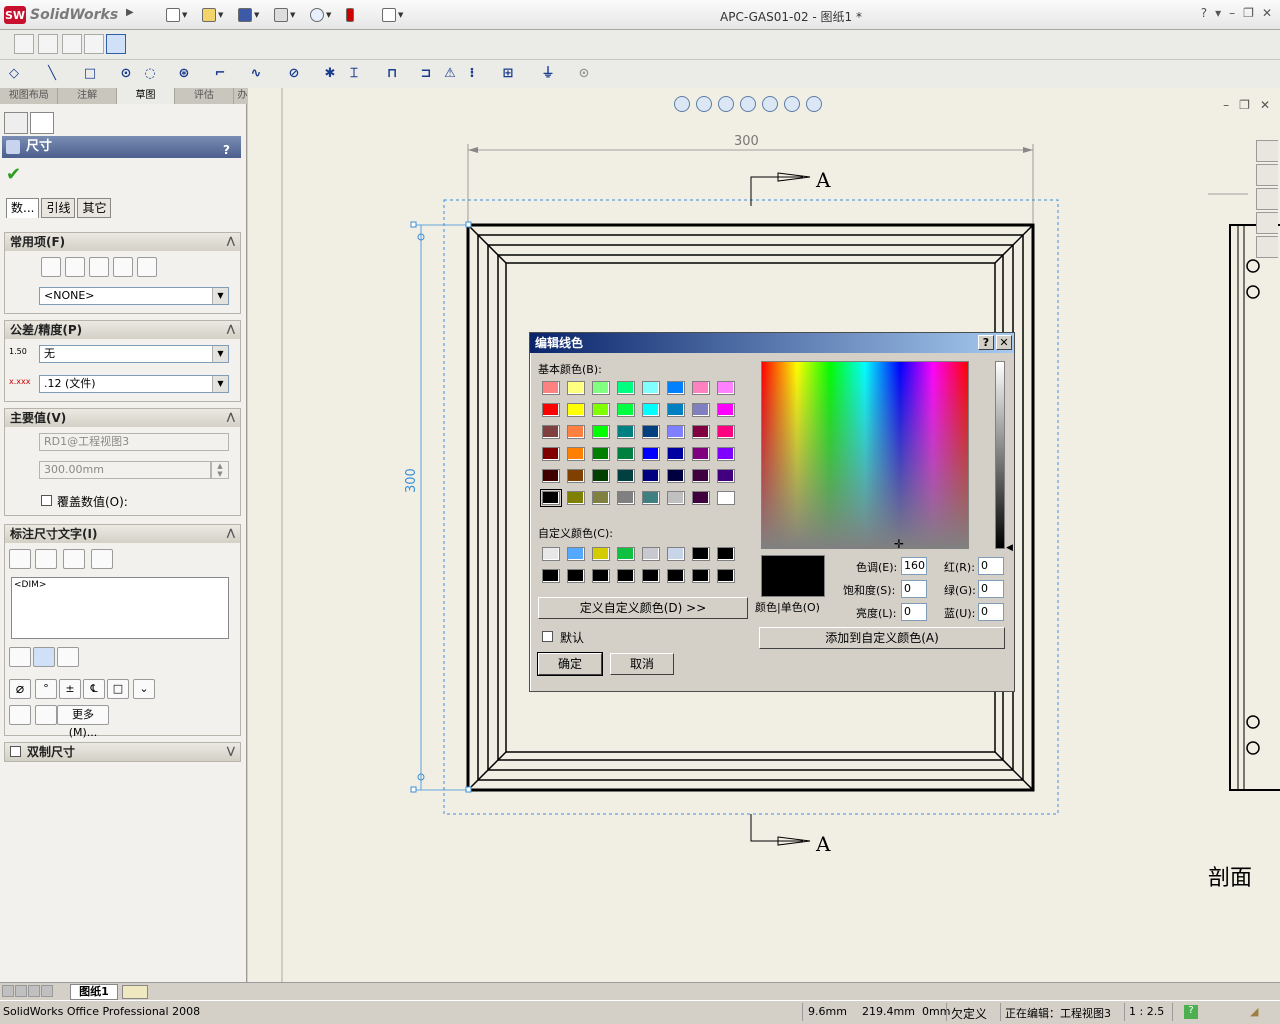 The width and height of the screenshot is (1280, 1024). Describe the element at coordinates (254, 15) in the screenshot. I see `save-button: ▼` at that location.